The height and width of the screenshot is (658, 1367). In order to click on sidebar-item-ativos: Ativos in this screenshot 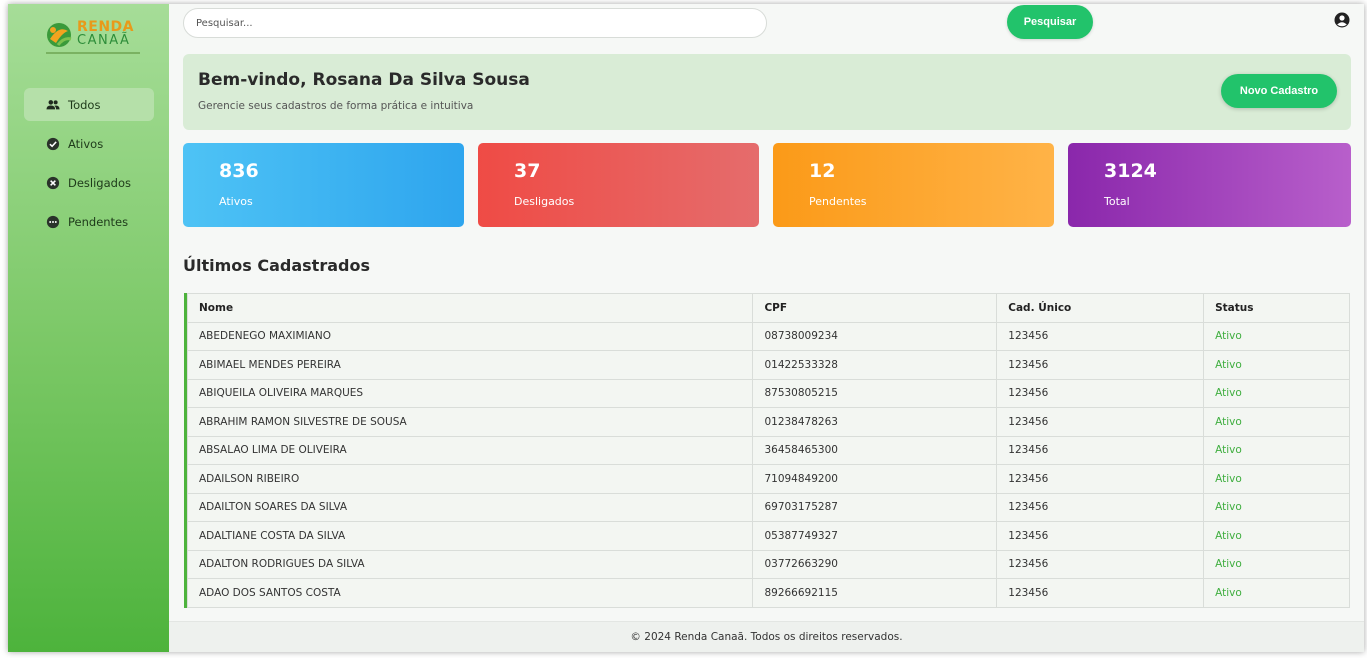, I will do `click(89, 143)`.